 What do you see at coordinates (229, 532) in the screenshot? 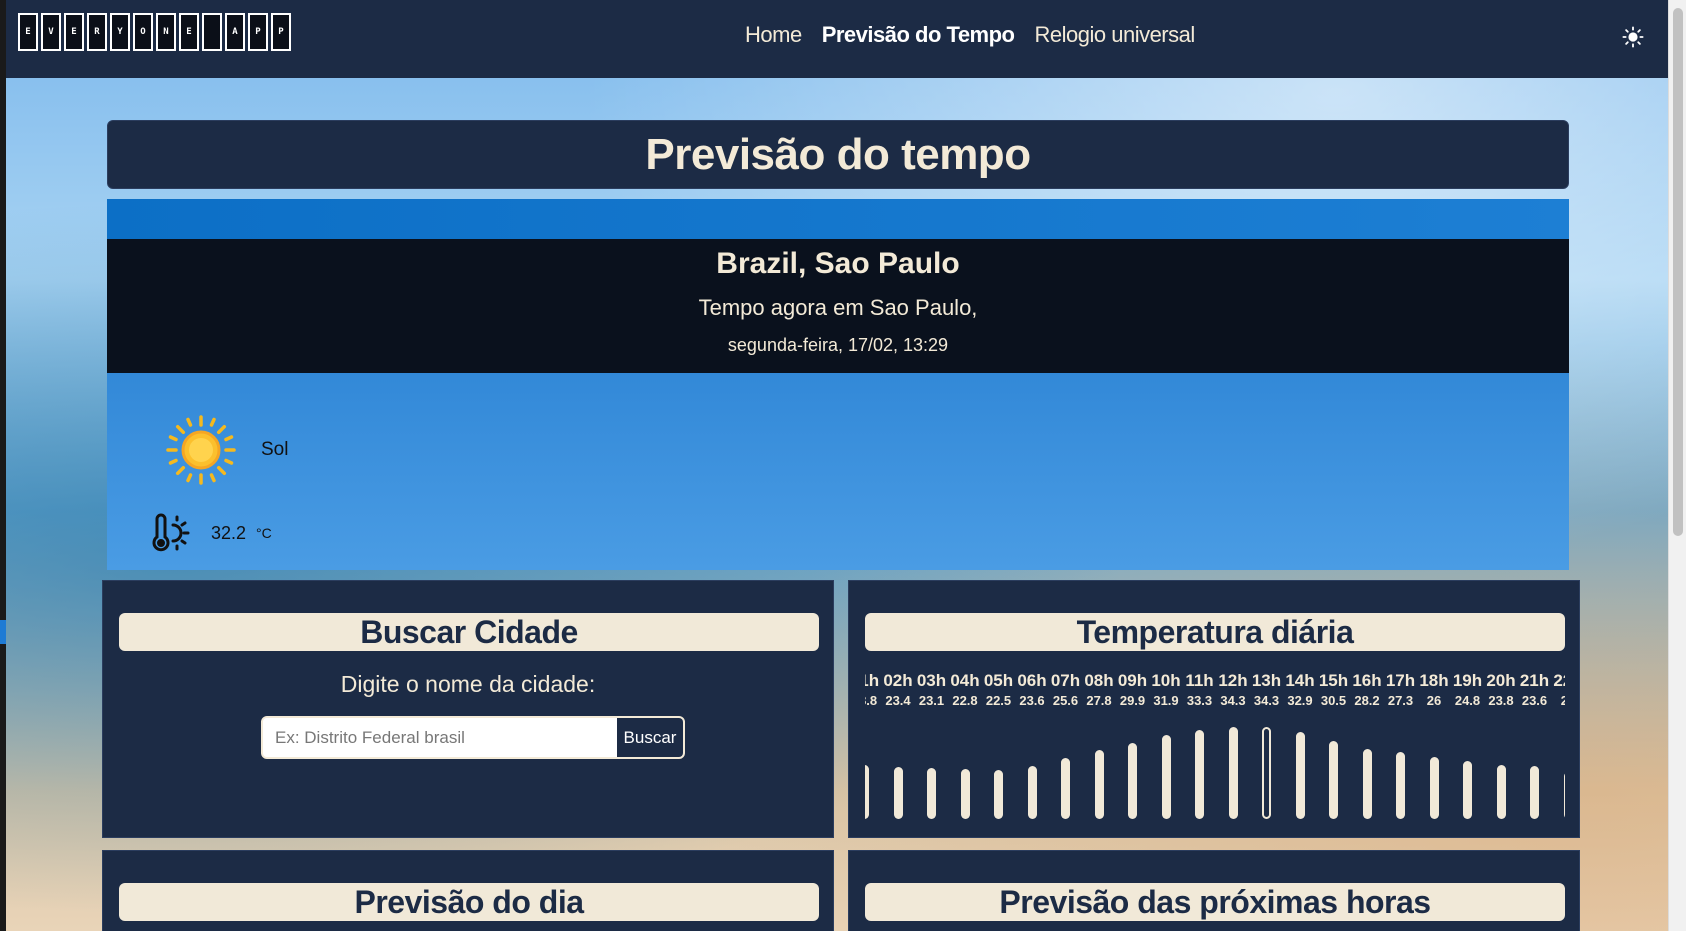
I see `temperature-value: 32.2` at bounding box center [229, 532].